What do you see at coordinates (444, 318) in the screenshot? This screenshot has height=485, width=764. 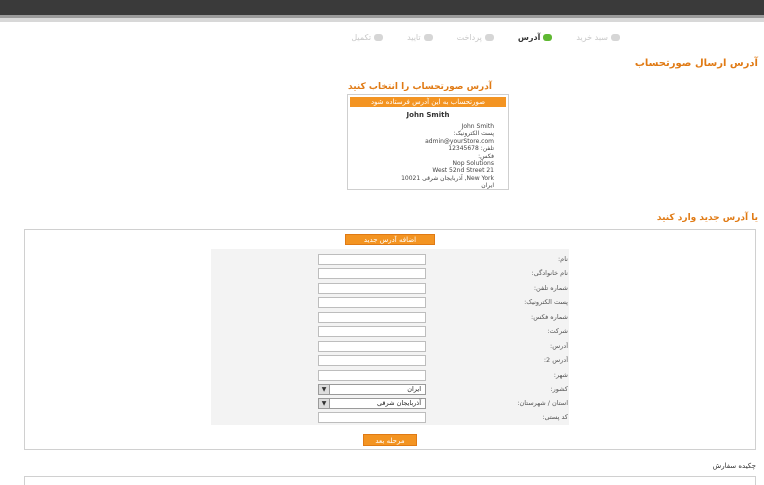 I see `fax-row: شماره فکس:` at bounding box center [444, 318].